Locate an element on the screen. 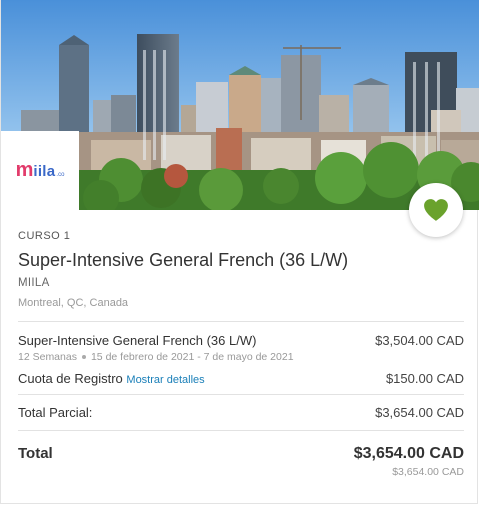 The height and width of the screenshot is (505, 480). school-logo: m iila .co is located at coordinates (40, 170).